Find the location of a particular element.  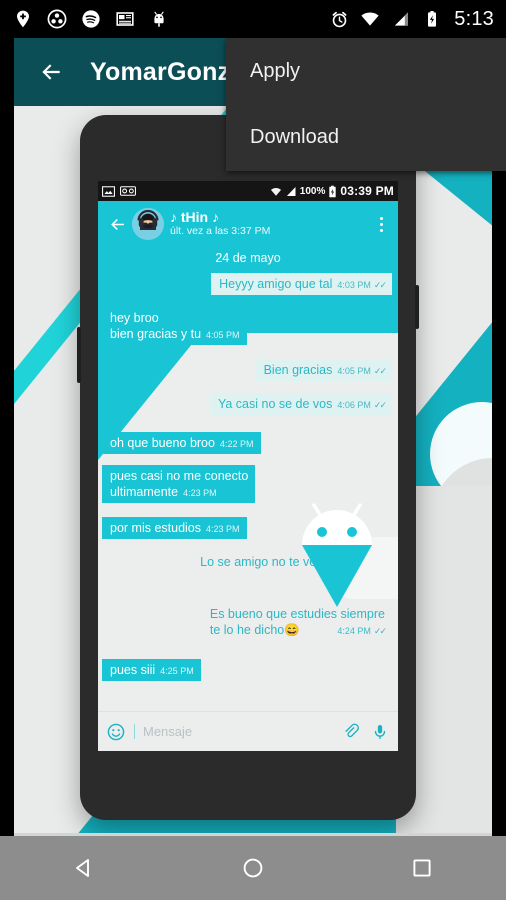

home-circle-icon is located at coordinates (253, 868).